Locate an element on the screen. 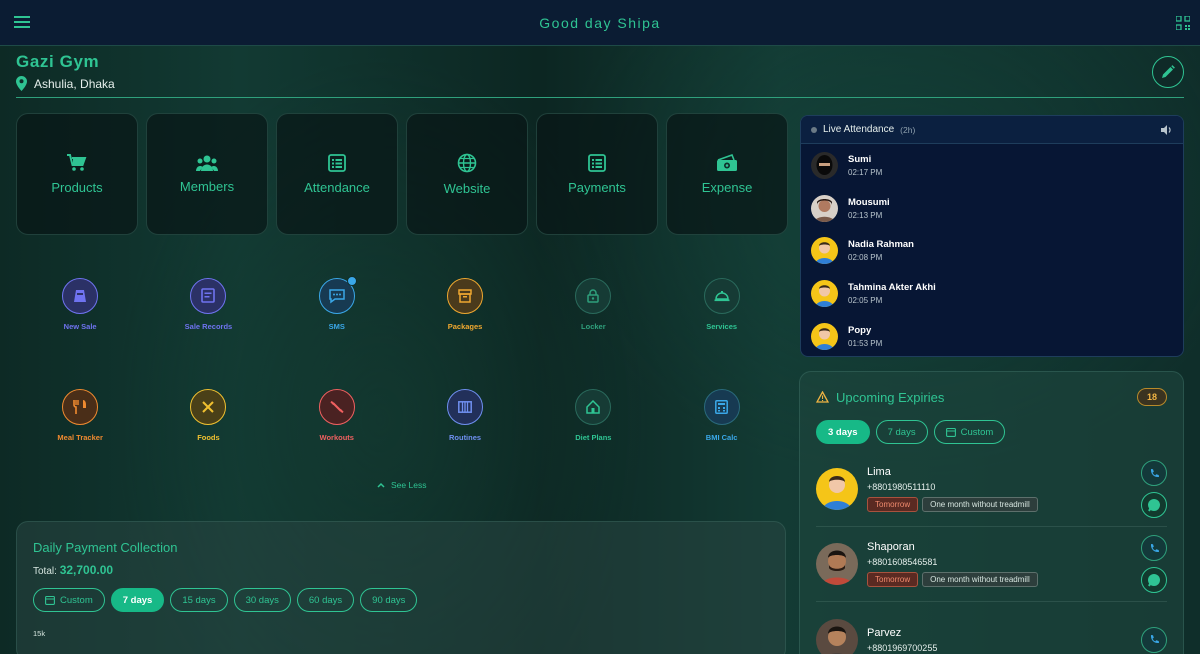  attendee-name: Tahmina Akter Akhi is located at coordinates (892, 288).